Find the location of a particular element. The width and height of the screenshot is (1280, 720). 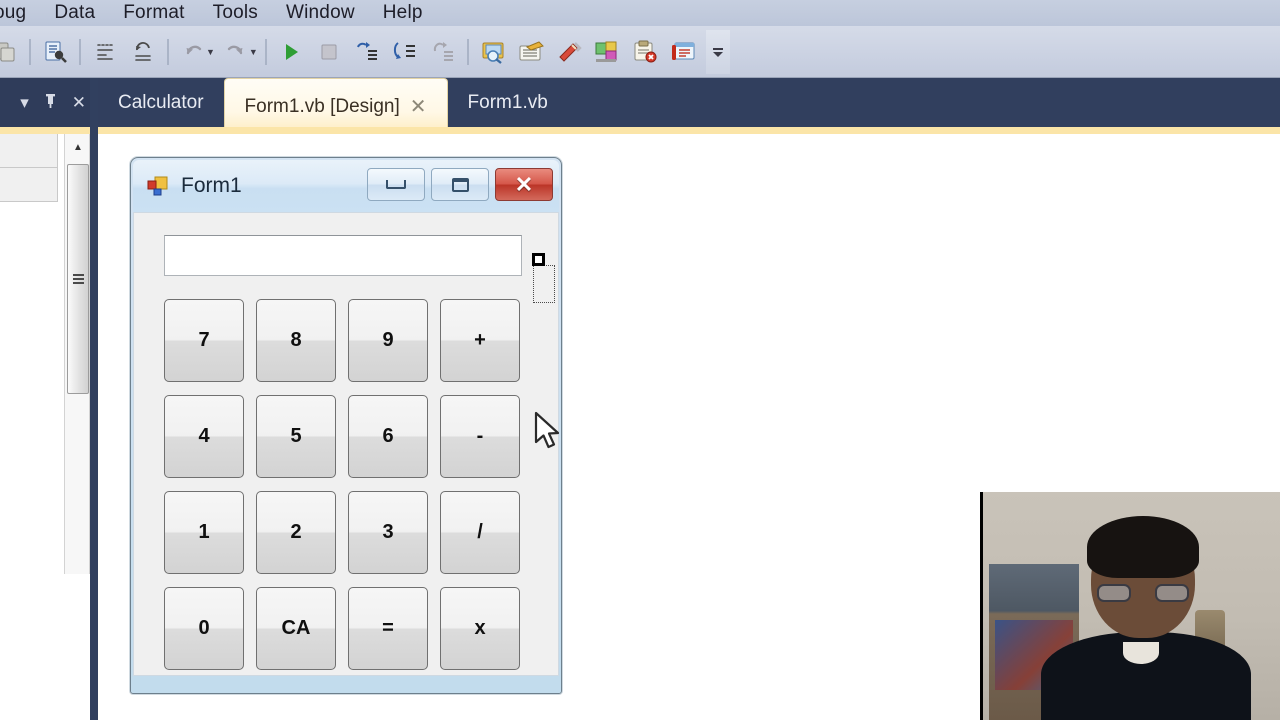

key-9: 9 is located at coordinates (388, 340).